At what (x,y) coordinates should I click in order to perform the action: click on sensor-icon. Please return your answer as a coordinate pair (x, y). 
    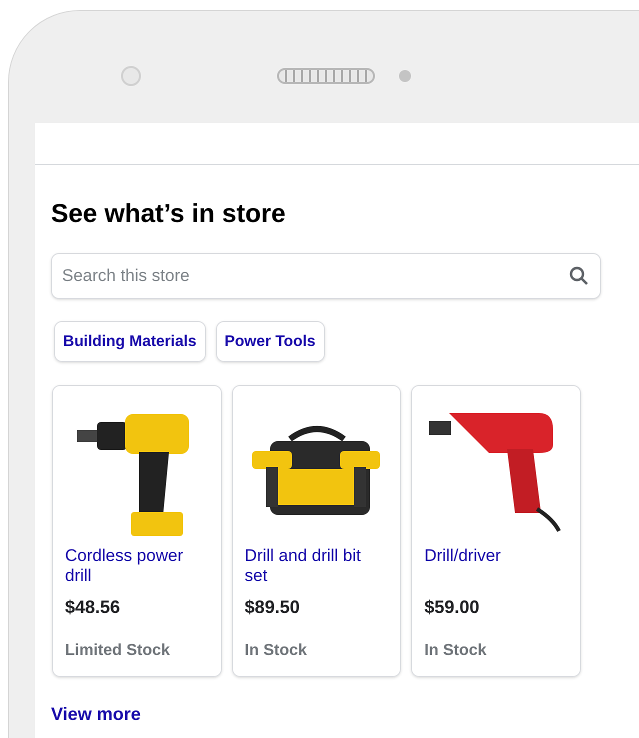
    Looking at the image, I should click on (405, 76).